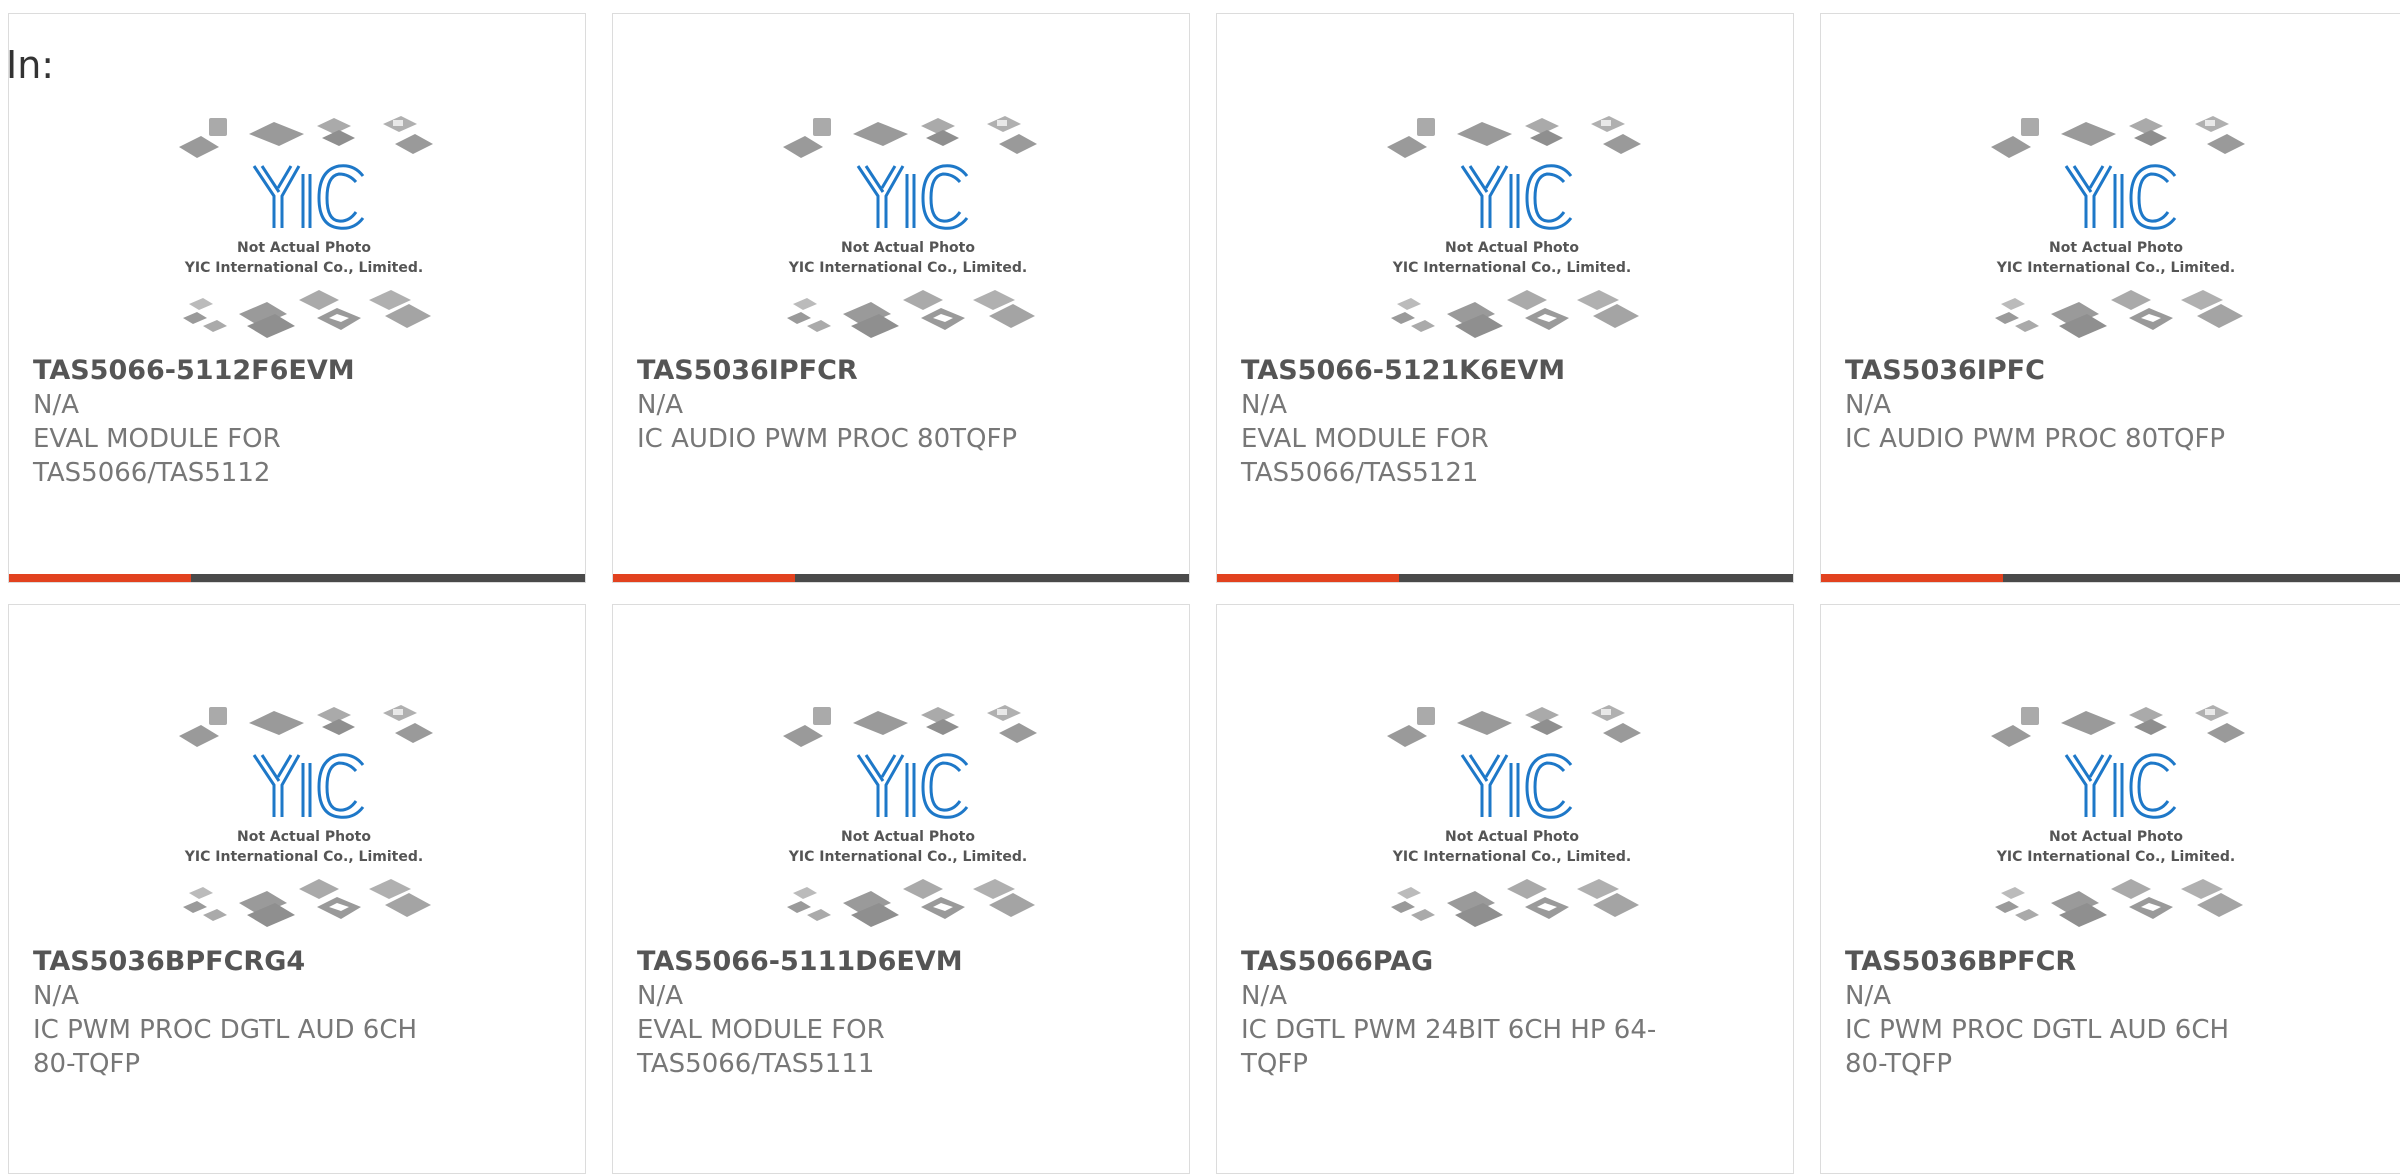 The width and height of the screenshot is (2400, 1174). I want to click on part-number-link: TAS5066-5121K6EVM, so click(1461, 371).